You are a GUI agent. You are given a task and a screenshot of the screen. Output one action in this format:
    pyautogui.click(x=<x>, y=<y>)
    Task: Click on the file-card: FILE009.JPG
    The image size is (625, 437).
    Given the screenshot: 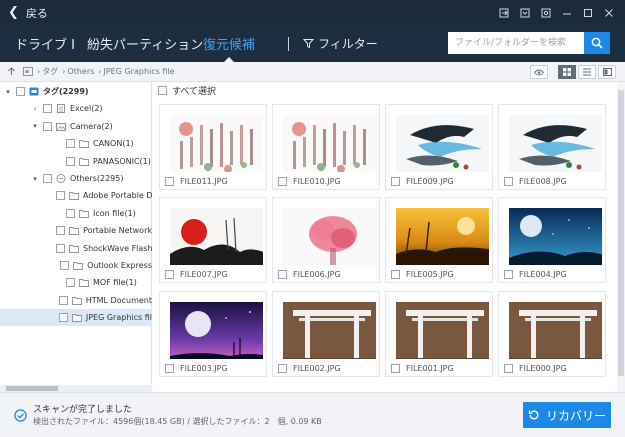 What is the action you would take?
    pyautogui.click(x=439, y=147)
    